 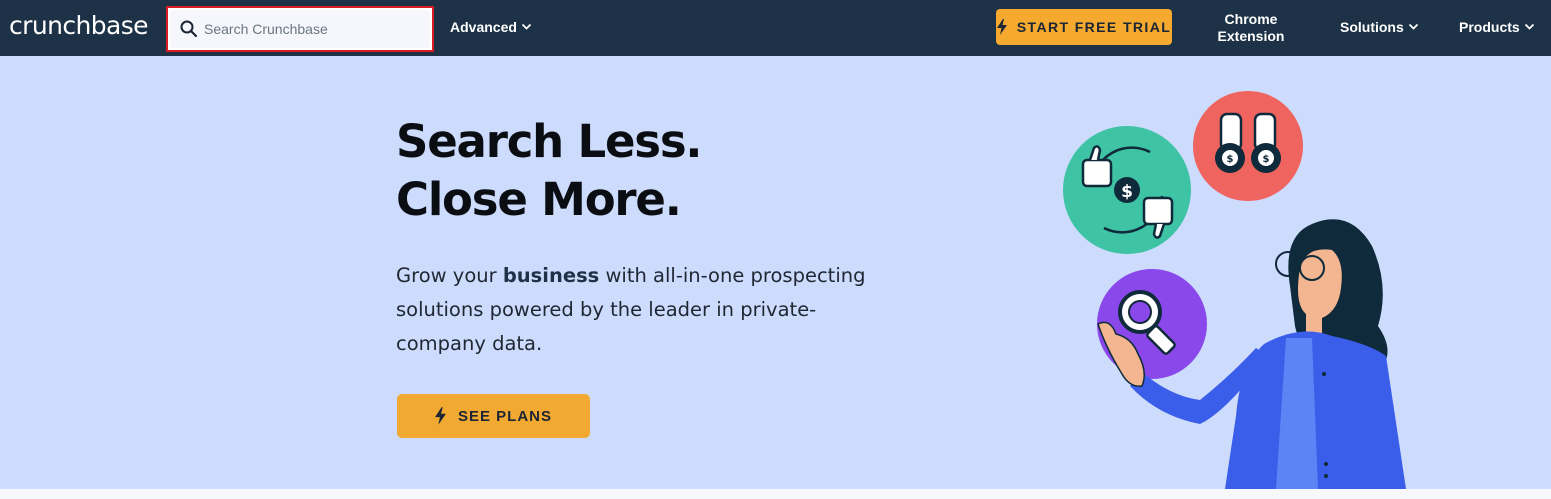 What do you see at coordinates (1489, 27) in the screenshot?
I see `products-label: Products` at bounding box center [1489, 27].